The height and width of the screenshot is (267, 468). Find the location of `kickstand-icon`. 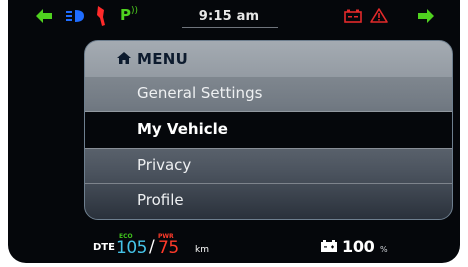

kickstand-icon is located at coordinates (101, 16).